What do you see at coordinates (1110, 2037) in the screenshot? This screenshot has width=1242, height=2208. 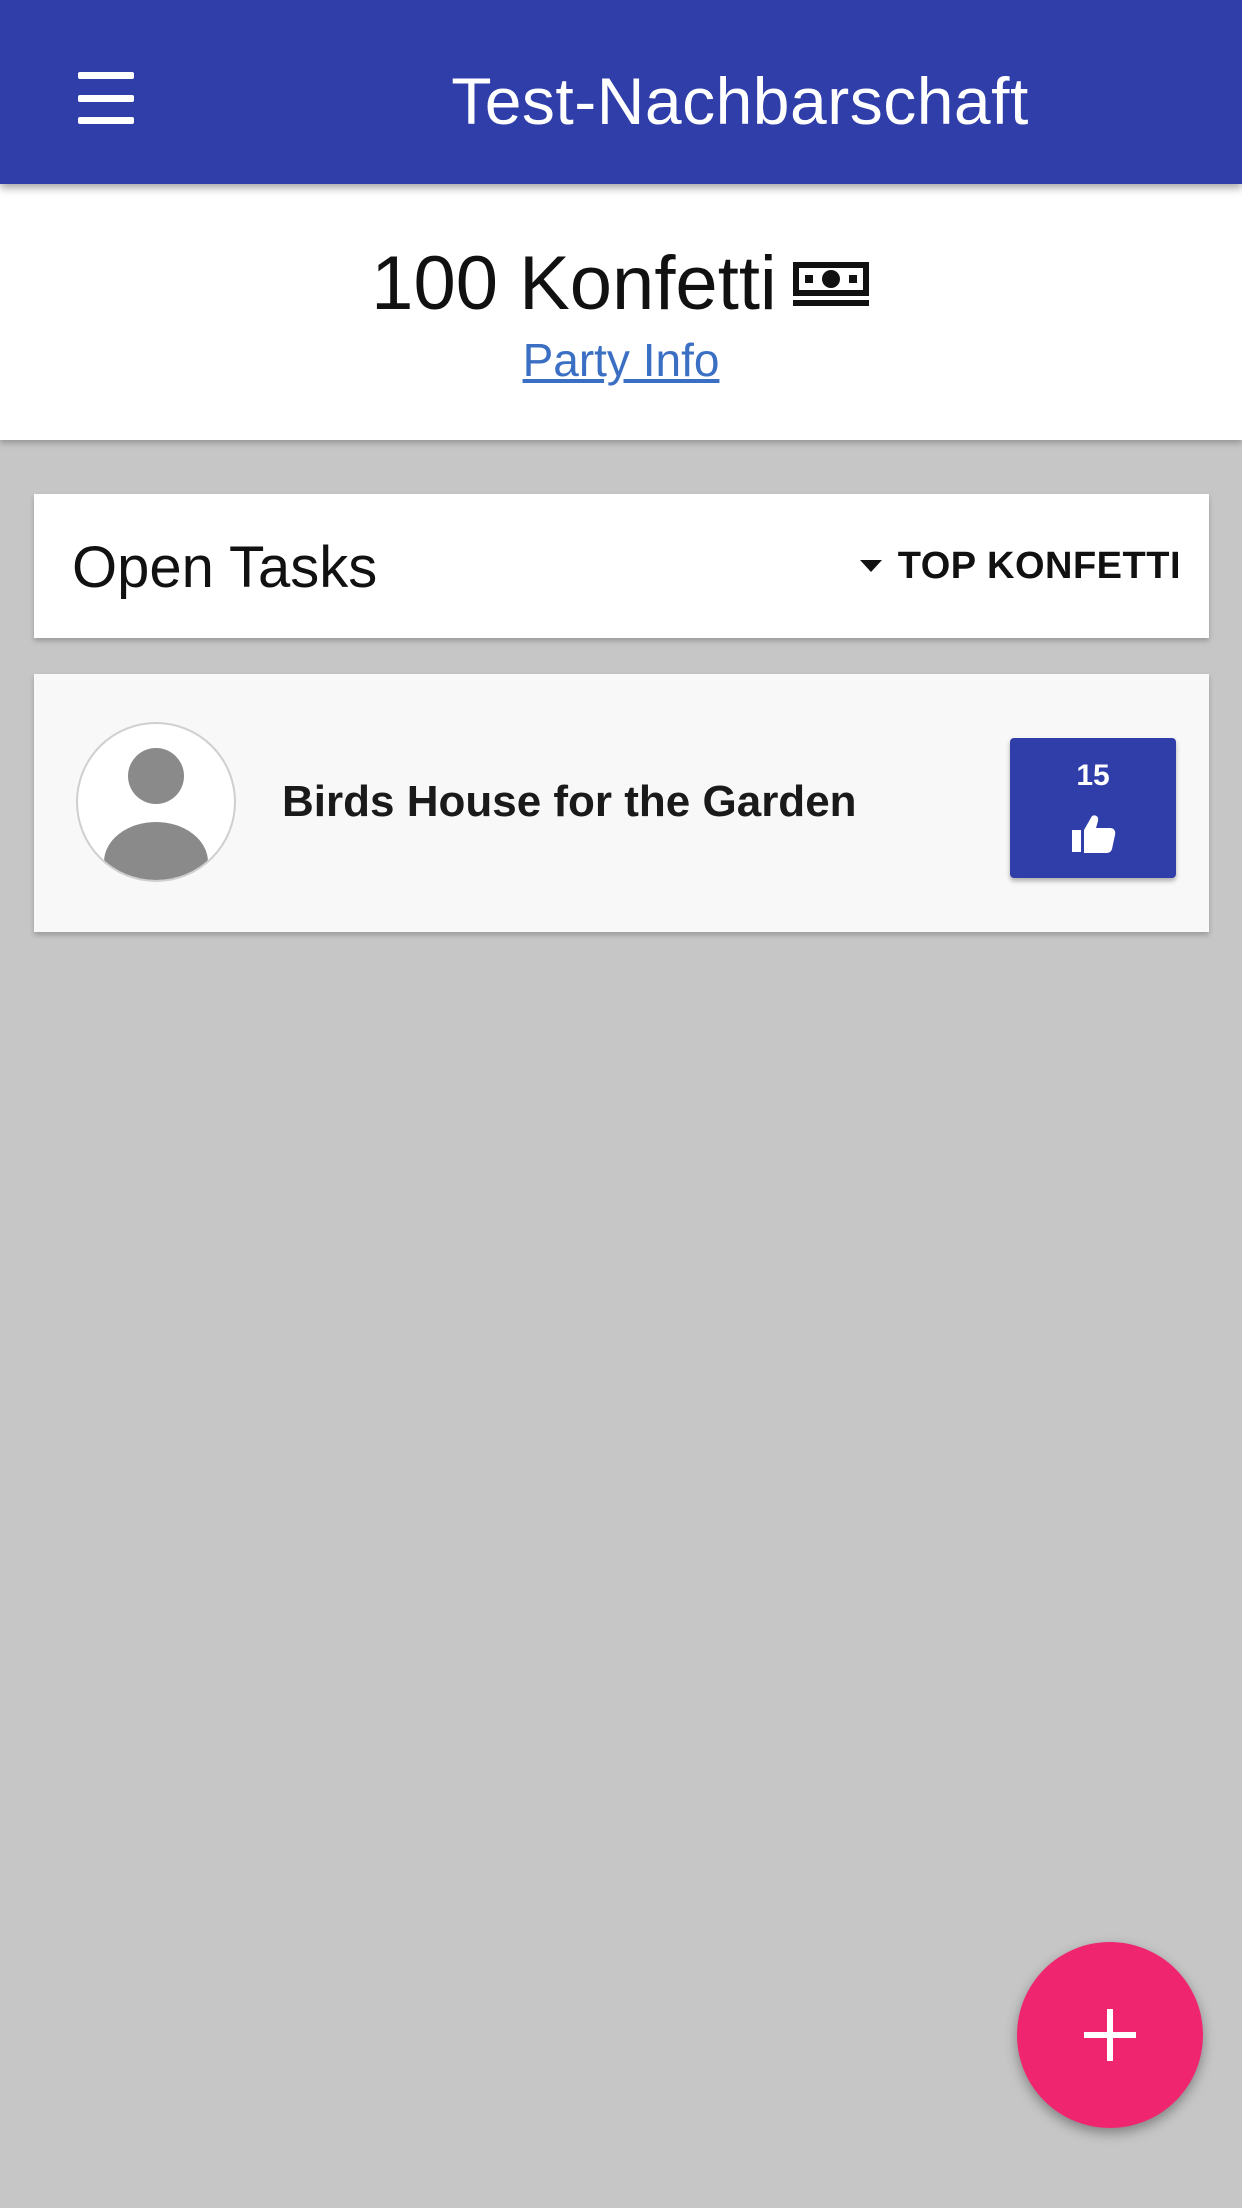 I see `plus-icon` at bounding box center [1110, 2037].